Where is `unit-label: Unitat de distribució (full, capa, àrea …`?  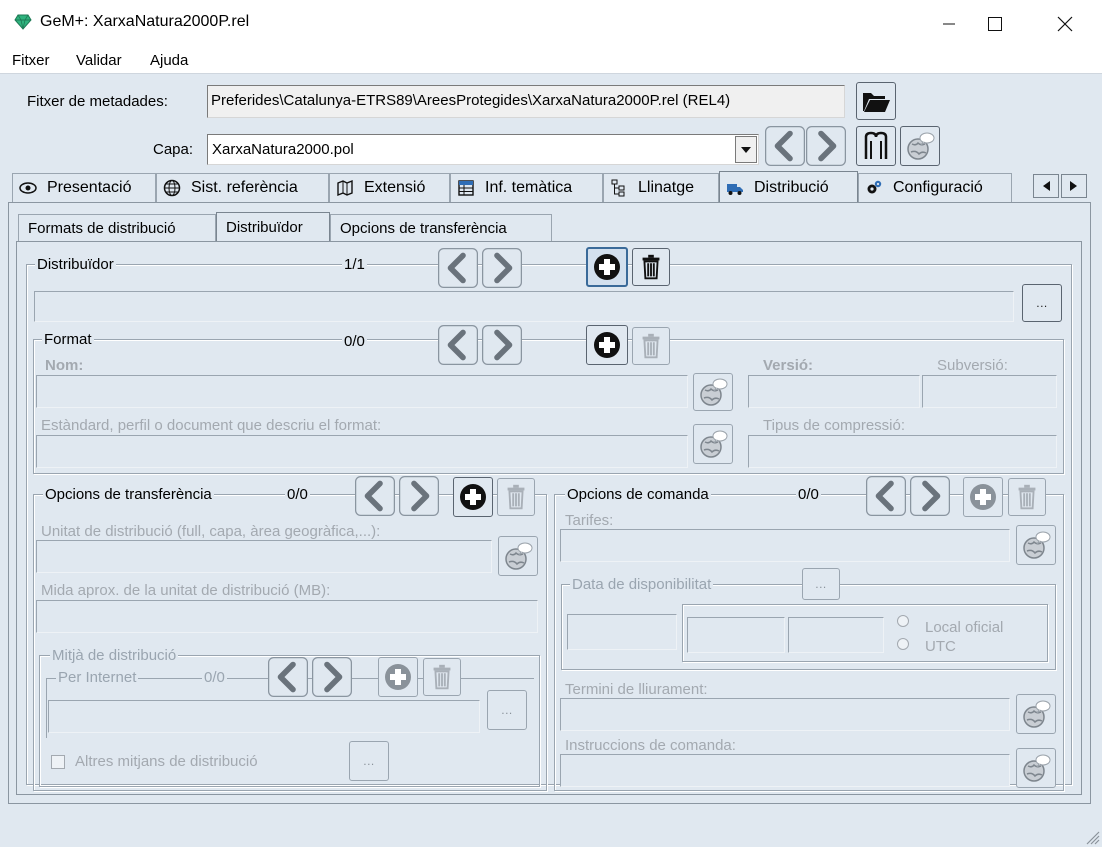 unit-label: Unitat de distribució (full, capa, àrea … is located at coordinates (211, 531).